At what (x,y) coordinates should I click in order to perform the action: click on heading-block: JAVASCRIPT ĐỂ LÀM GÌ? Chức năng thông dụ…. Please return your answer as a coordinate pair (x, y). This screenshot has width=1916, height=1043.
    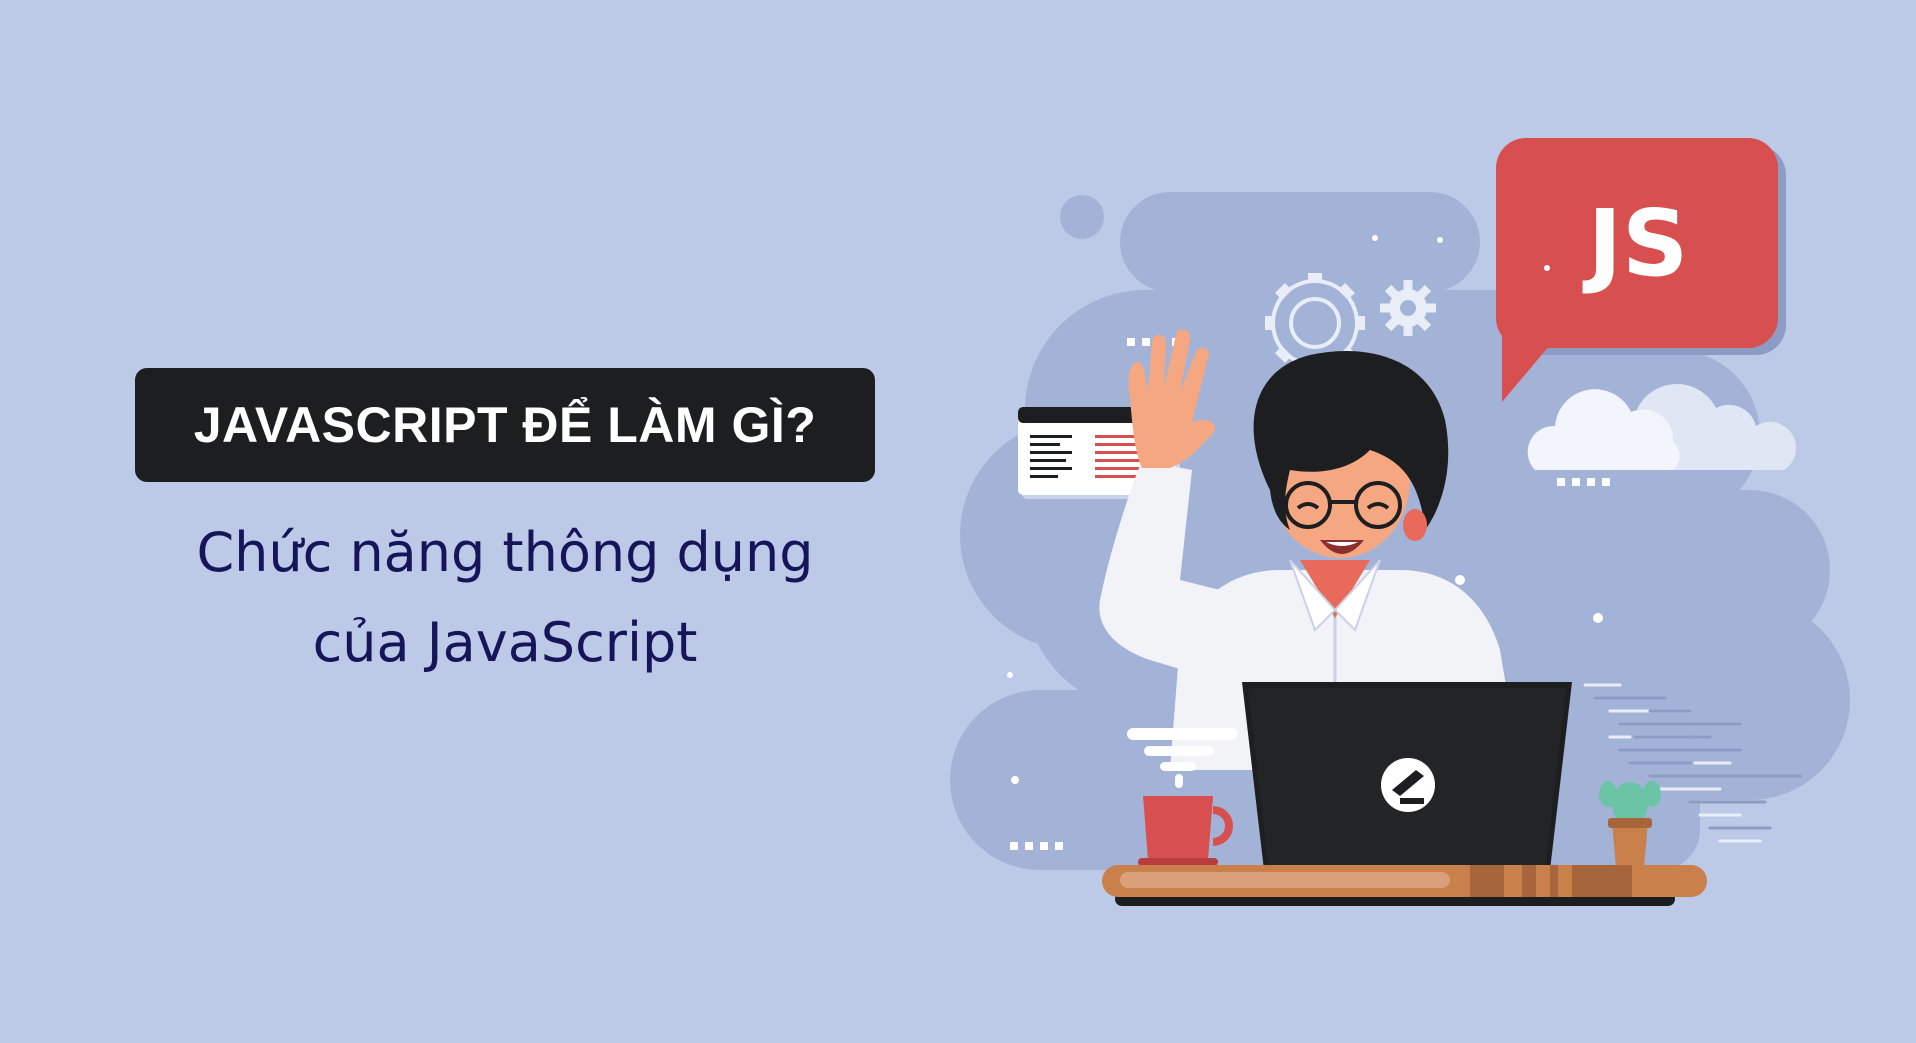
    Looking at the image, I should click on (505, 528).